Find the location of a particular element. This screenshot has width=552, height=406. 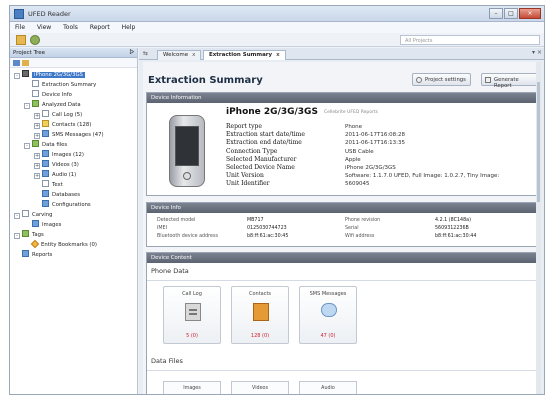

contacts-card: Contacts 128 (0) is located at coordinates (260, 315).